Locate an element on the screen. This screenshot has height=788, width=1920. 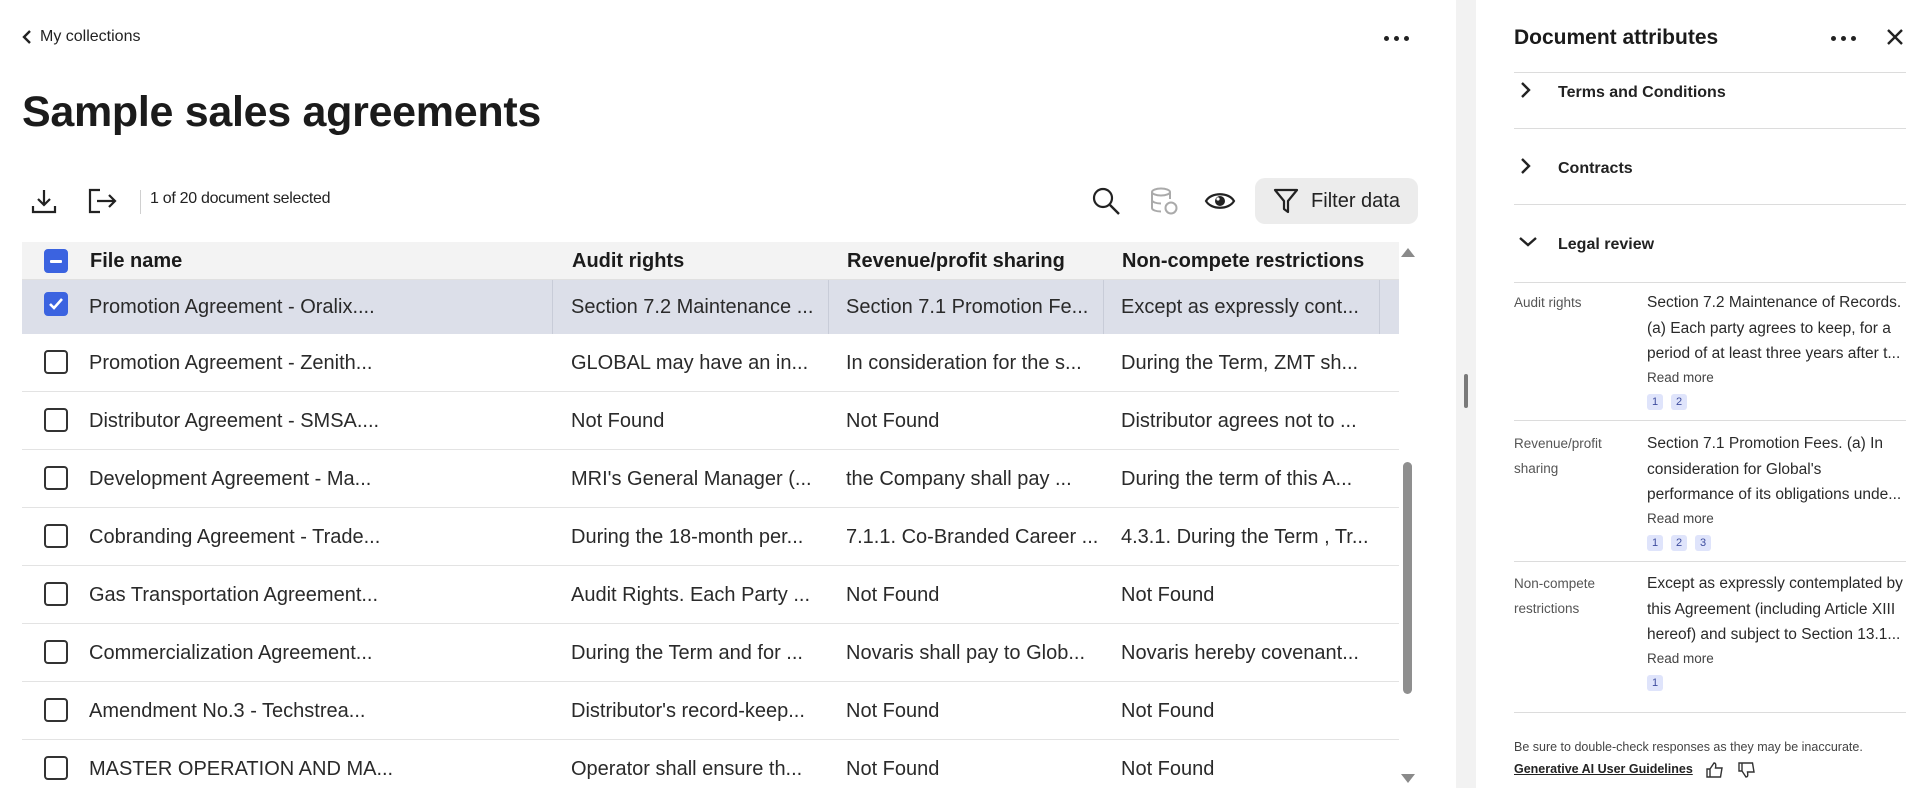
export-button is located at coordinates (102, 201).